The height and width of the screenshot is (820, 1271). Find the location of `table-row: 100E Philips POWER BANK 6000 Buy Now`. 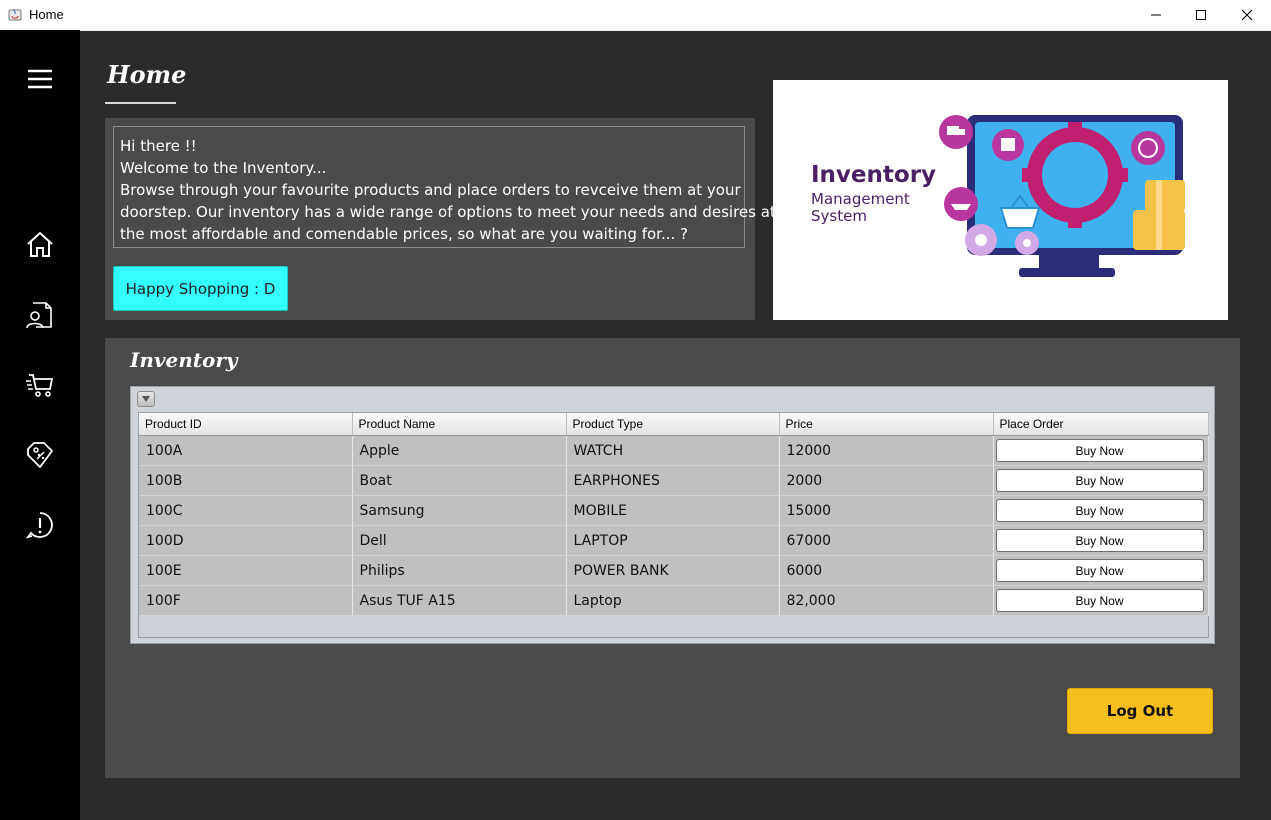

table-row: 100E Philips POWER BANK 6000 Buy Now is located at coordinates (674, 570).